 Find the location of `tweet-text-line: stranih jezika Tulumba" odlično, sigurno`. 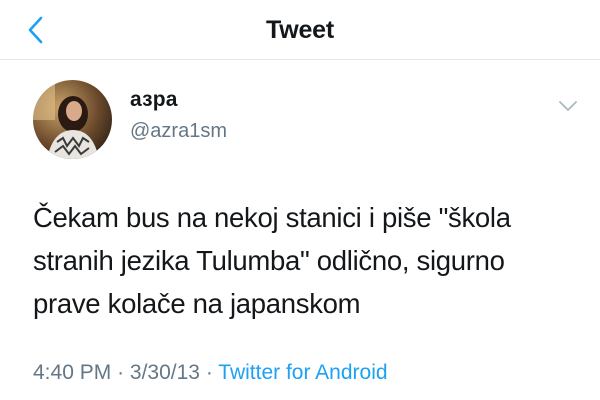

tweet-text-line: stranih jezika Tulumba" odlično, sigurno is located at coordinates (269, 260).